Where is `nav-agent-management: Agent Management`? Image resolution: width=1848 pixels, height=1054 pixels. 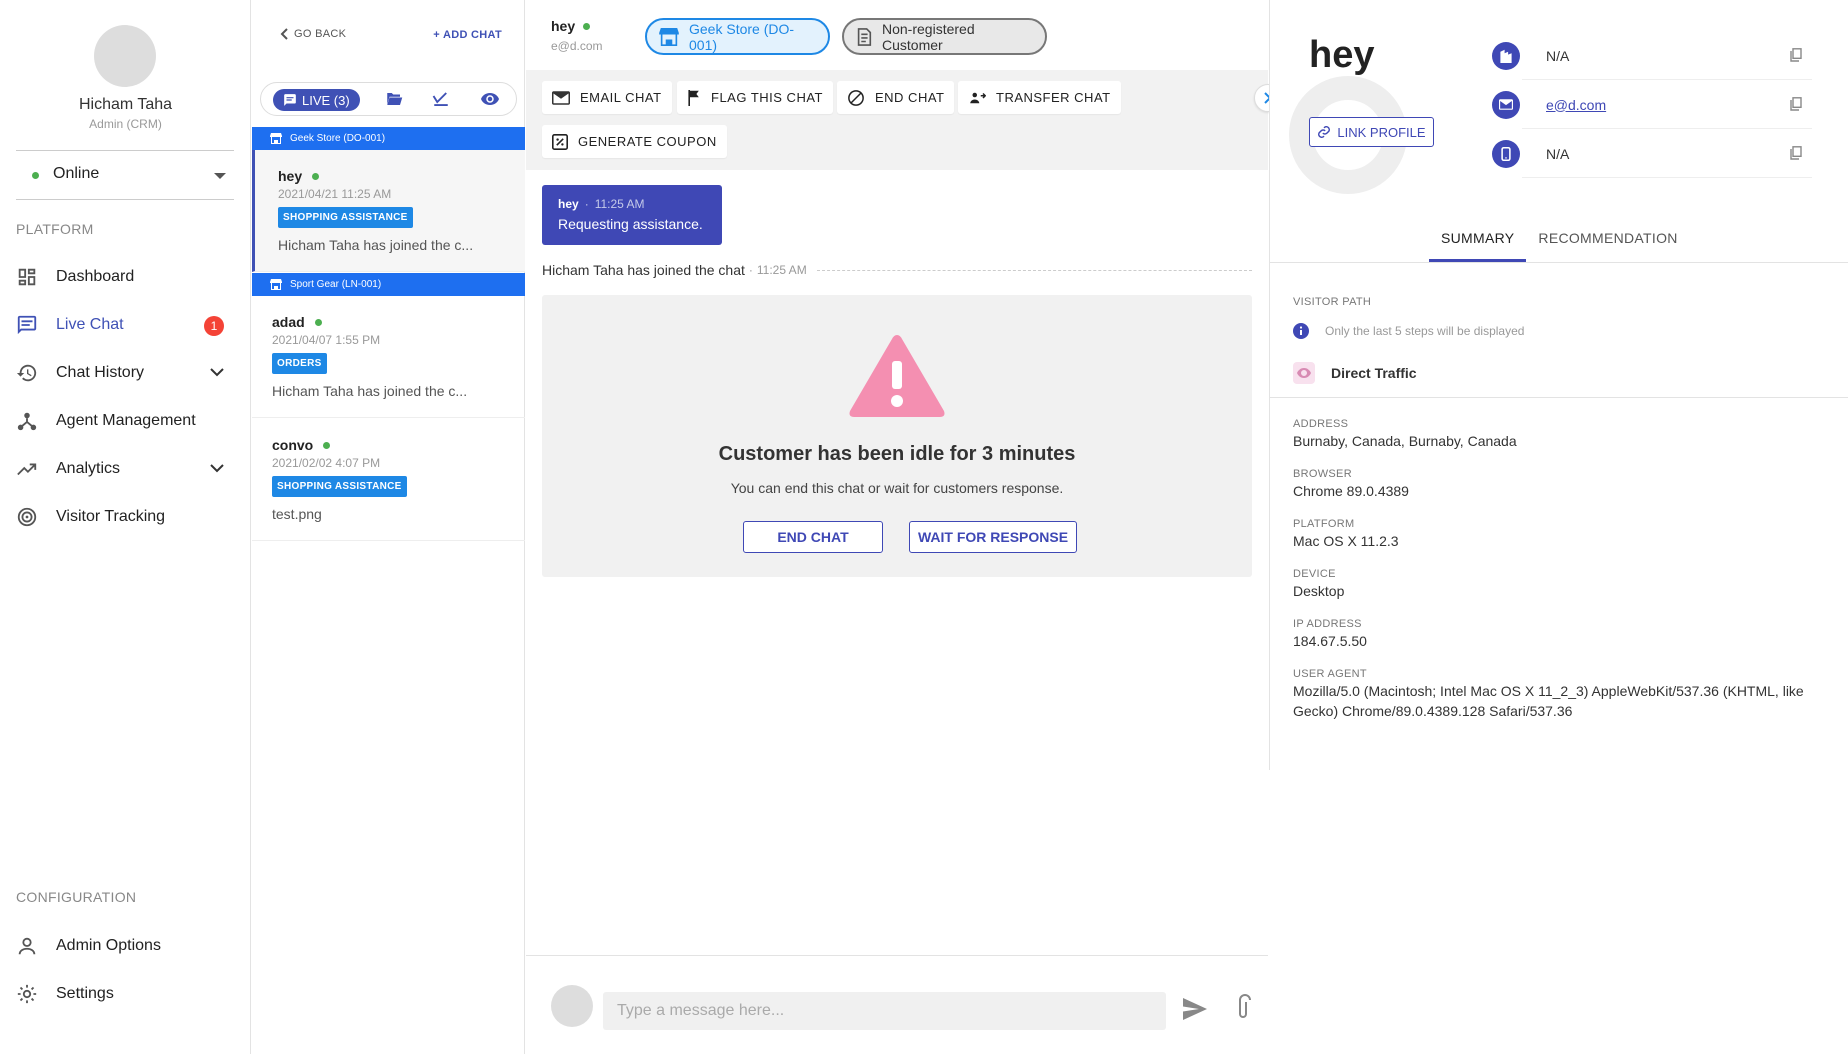
nav-agent-management: Agent Management is located at coordinates (125, 421).